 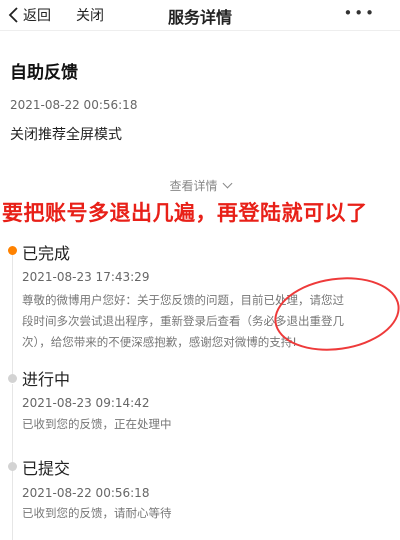 I want to click on nav-bar: 返回 关闭 服务详情 •••, so click(x=200, y=15).